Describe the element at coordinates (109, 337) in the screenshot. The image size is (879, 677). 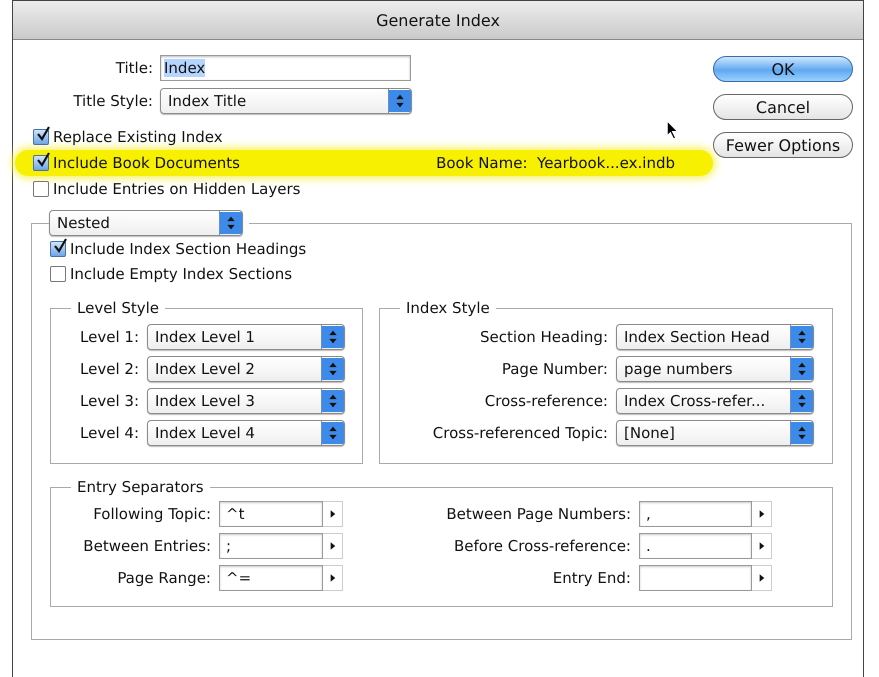
I see `field-label: Level 1:` at that location.